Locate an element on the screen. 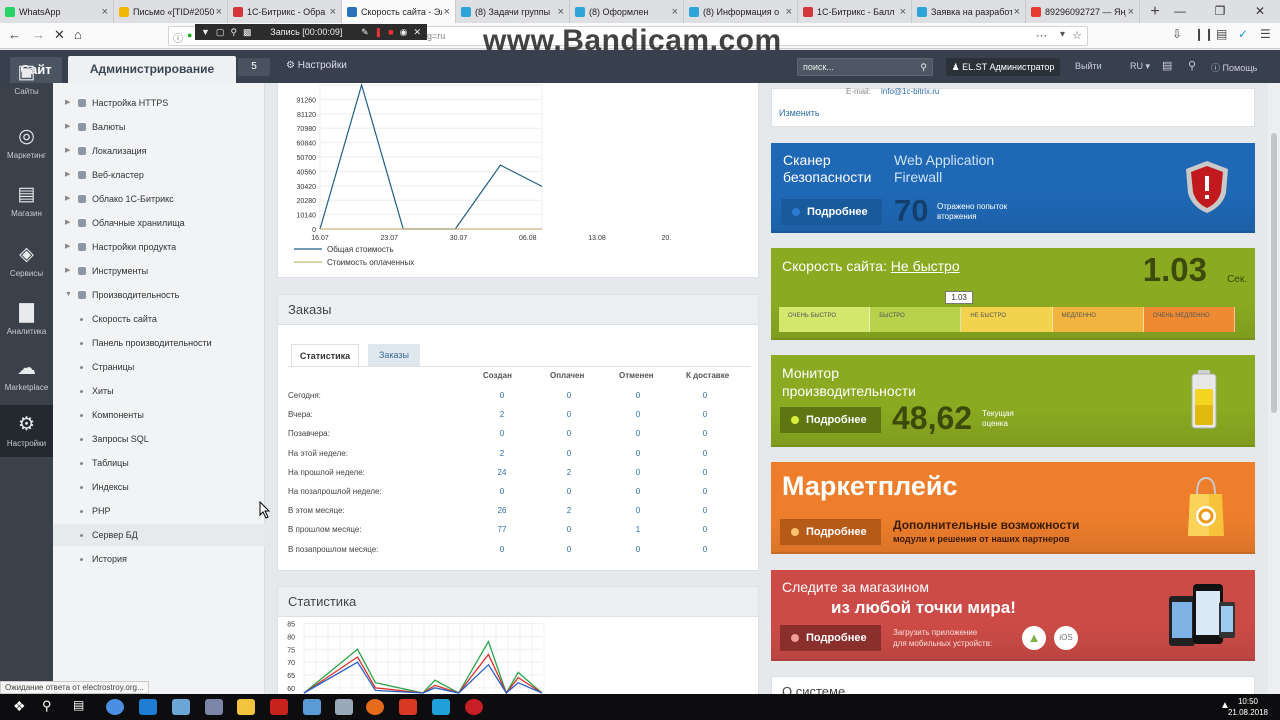 This screenshot has height=720, width=1280. market-more-button: Подробнее is located at coordinates (830, 532).